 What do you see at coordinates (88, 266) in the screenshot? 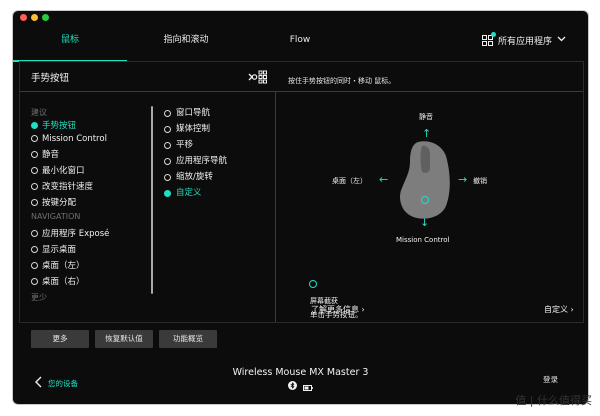
I see `list-item-desktop-left: 桌面（左）` at bounding box center [88, 266].